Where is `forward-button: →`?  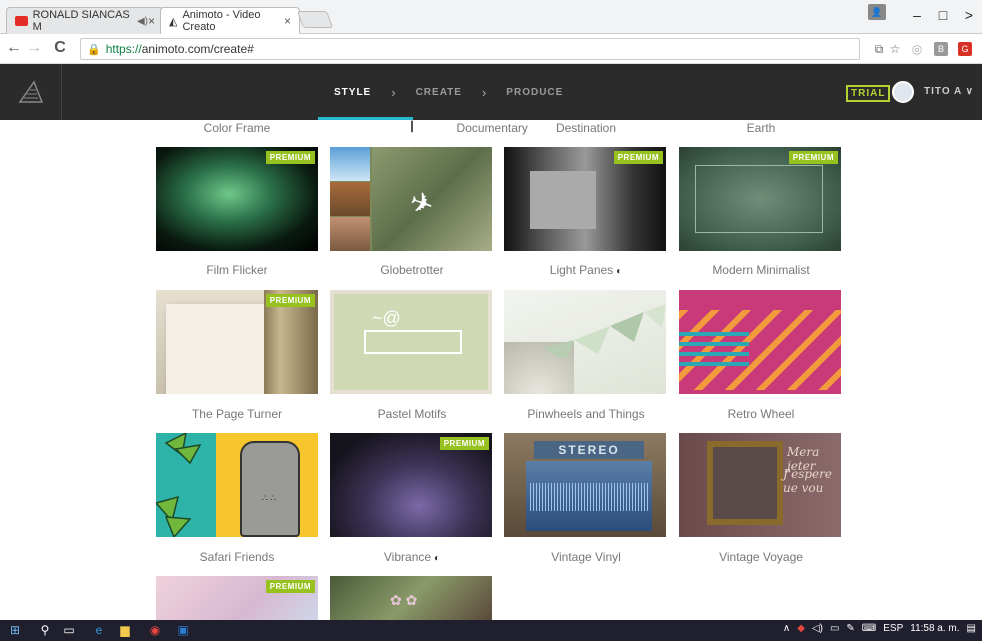 forward-button: → is located at coordinates (34, 48).